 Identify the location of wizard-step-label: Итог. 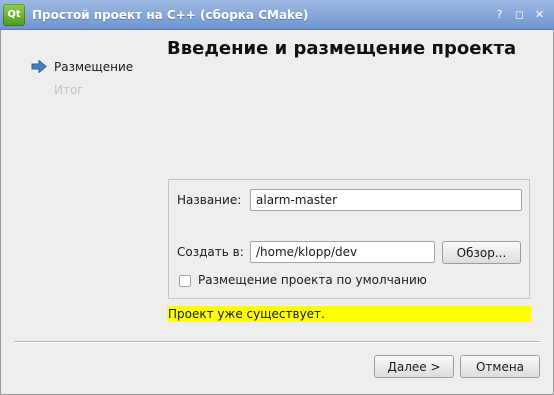
(69, 89).